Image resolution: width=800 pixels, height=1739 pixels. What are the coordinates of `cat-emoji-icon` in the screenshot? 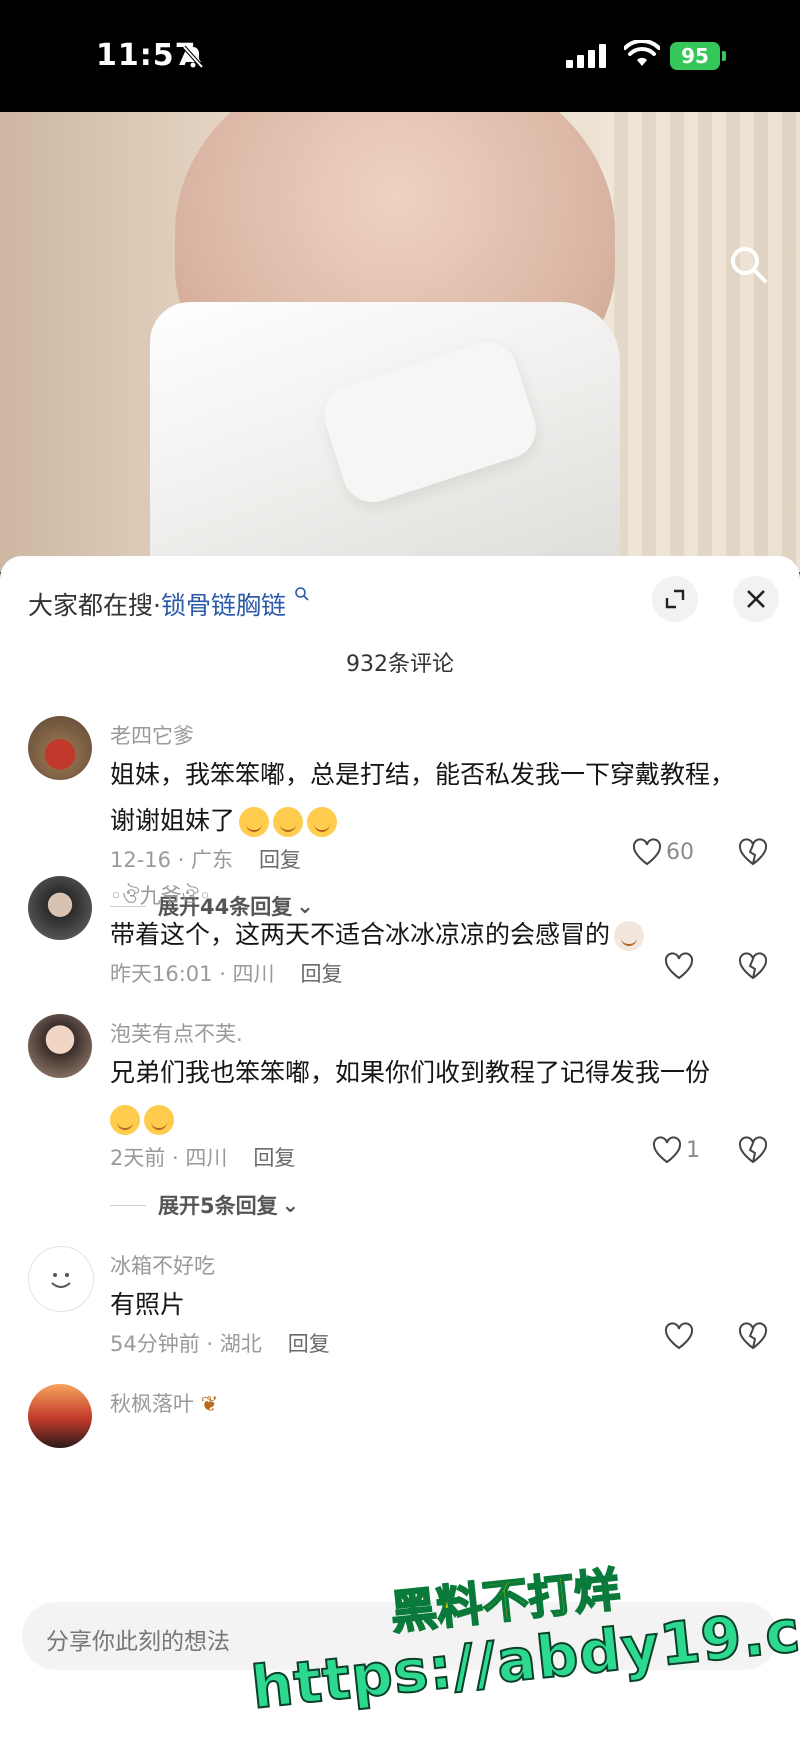 It's located at (629, 936).